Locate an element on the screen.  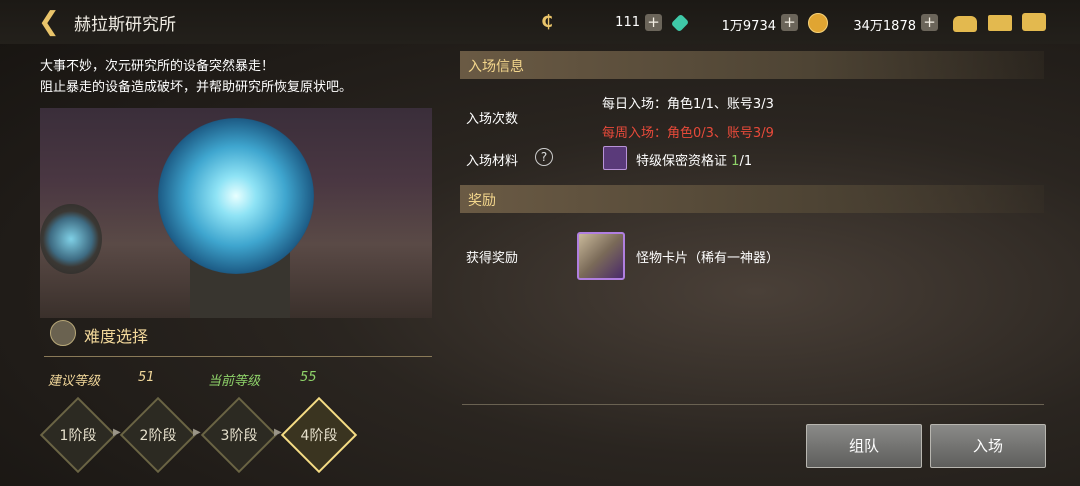
stage-2-label: 2阶段 is located at coordinates (158, 436).